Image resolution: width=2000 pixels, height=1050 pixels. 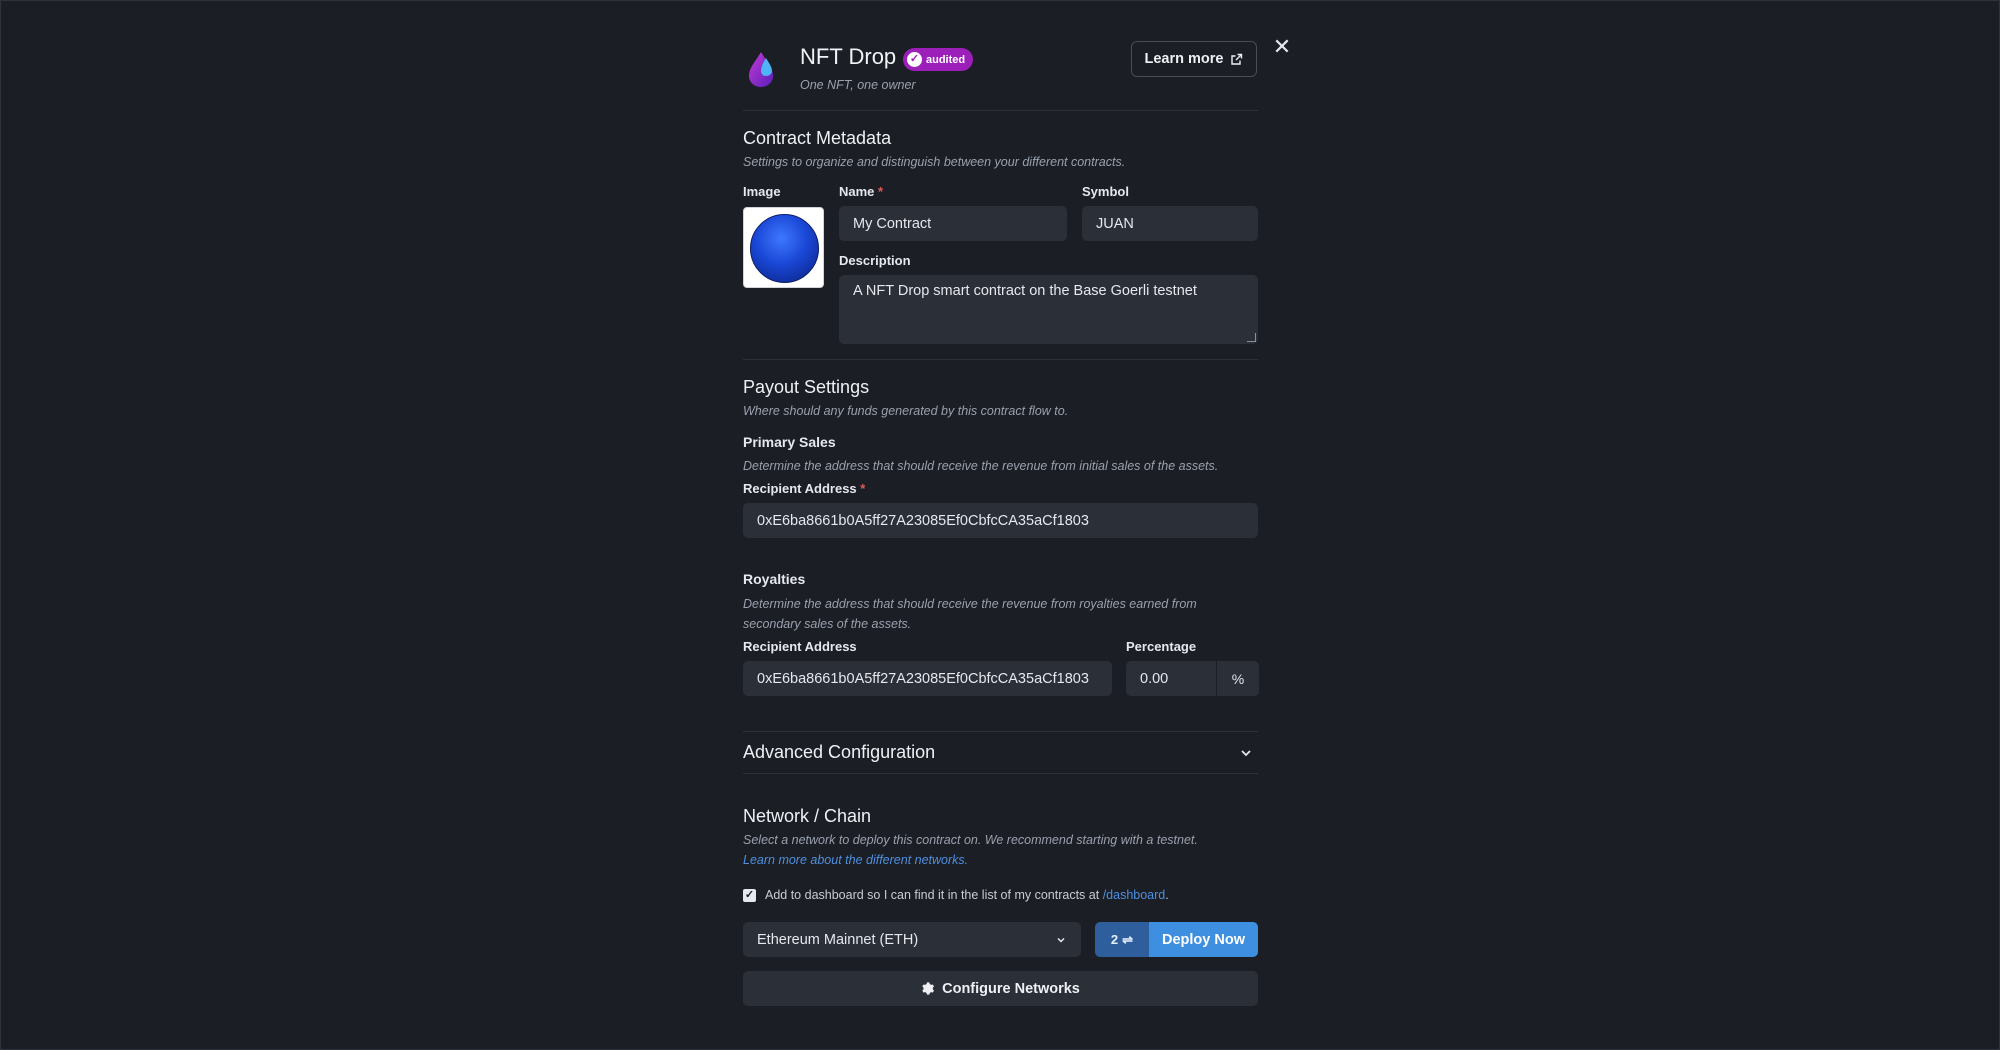 I want to click on network-select: Ethereum Mainnet (ETH), so click(x=912, y=939).